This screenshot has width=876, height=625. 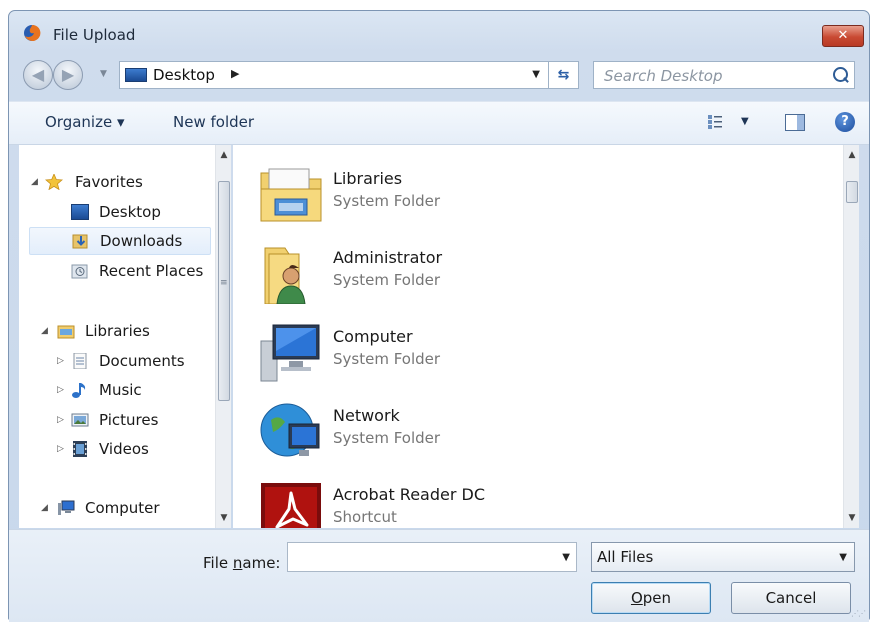 I want to click on sidebar-item-favorites: ◢ Favorites, so click(x=114, y=182).